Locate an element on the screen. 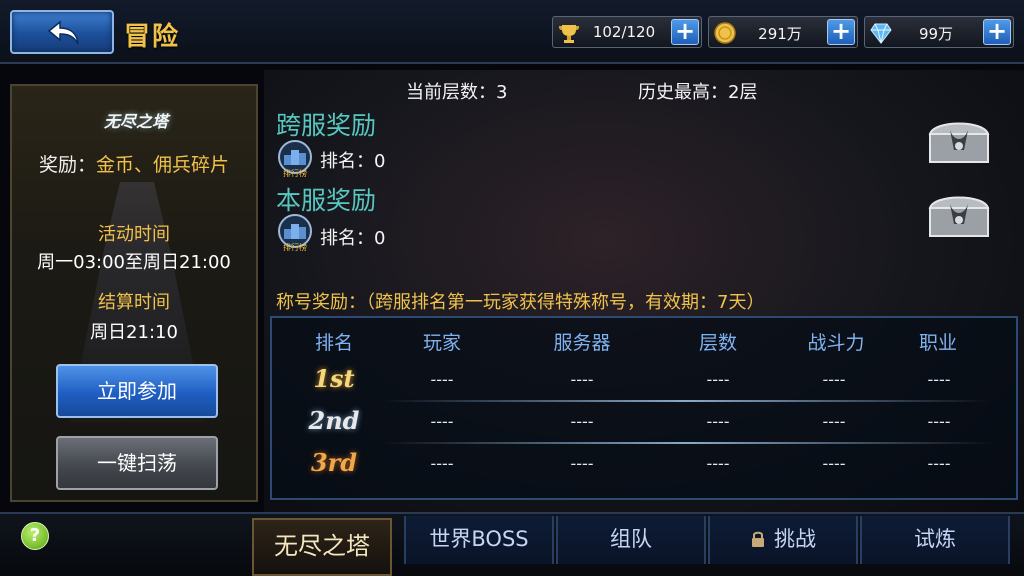 The height and width of the screenshot is (576, 1024). settle-time-label: 结算时间 is located at coordinates (134, 302).